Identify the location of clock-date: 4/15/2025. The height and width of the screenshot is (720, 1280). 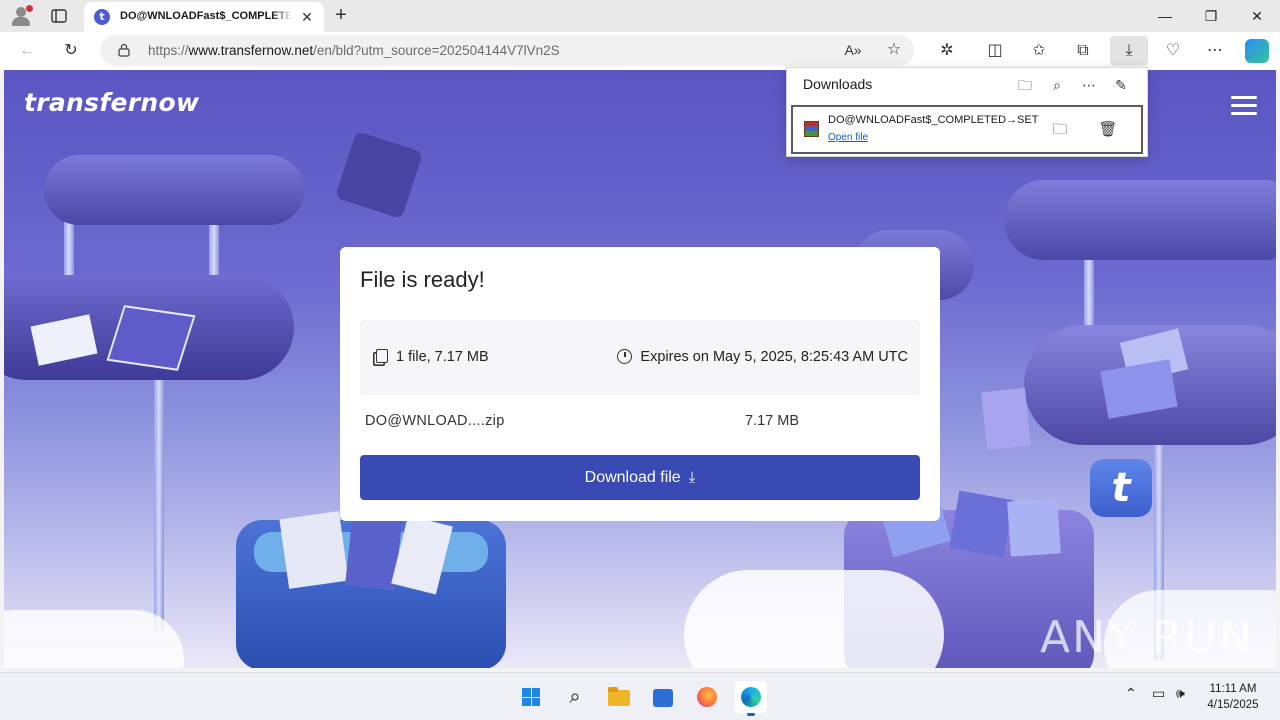
(1233, 705).